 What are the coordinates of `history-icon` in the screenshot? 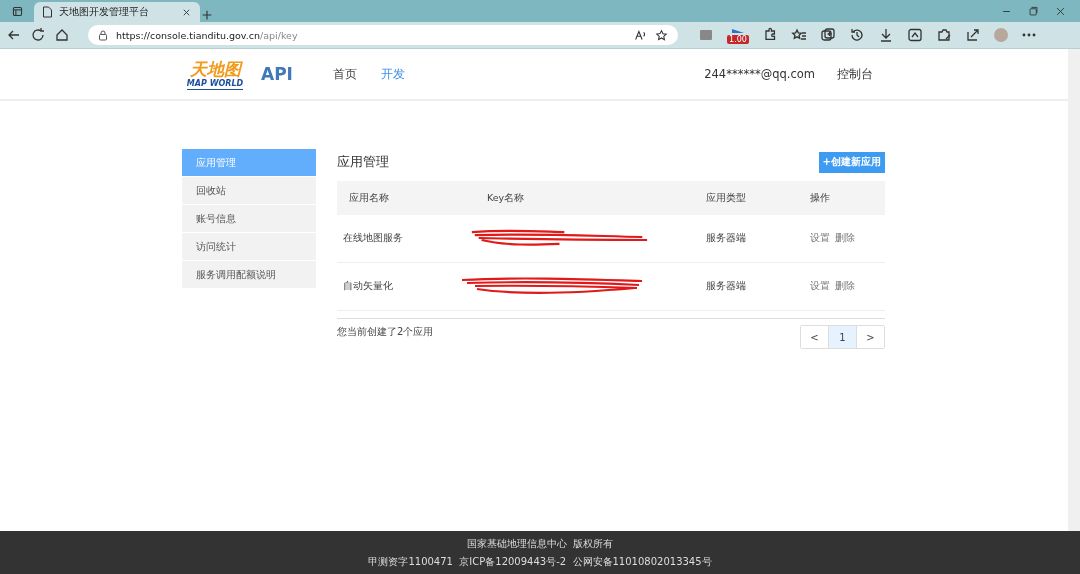 It's located at (857, 35).